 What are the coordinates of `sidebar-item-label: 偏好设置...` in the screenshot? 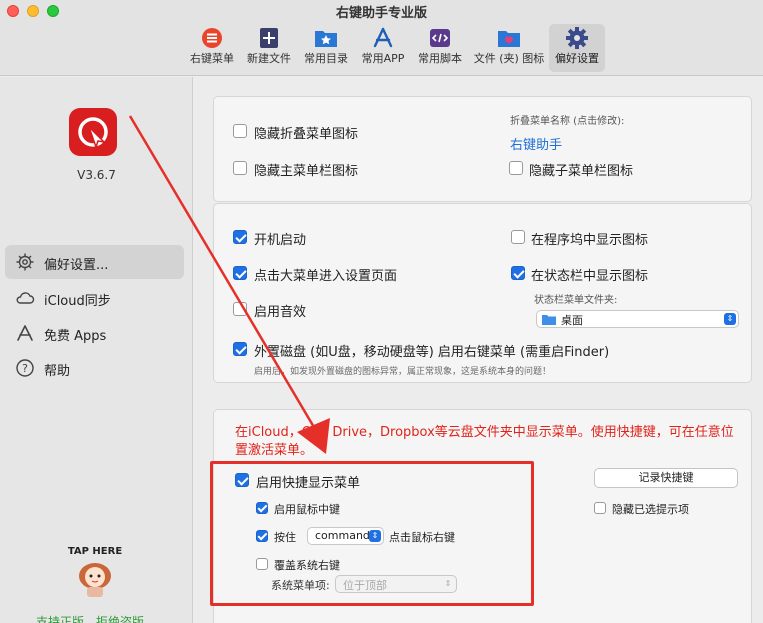 It's located at (76, 265).